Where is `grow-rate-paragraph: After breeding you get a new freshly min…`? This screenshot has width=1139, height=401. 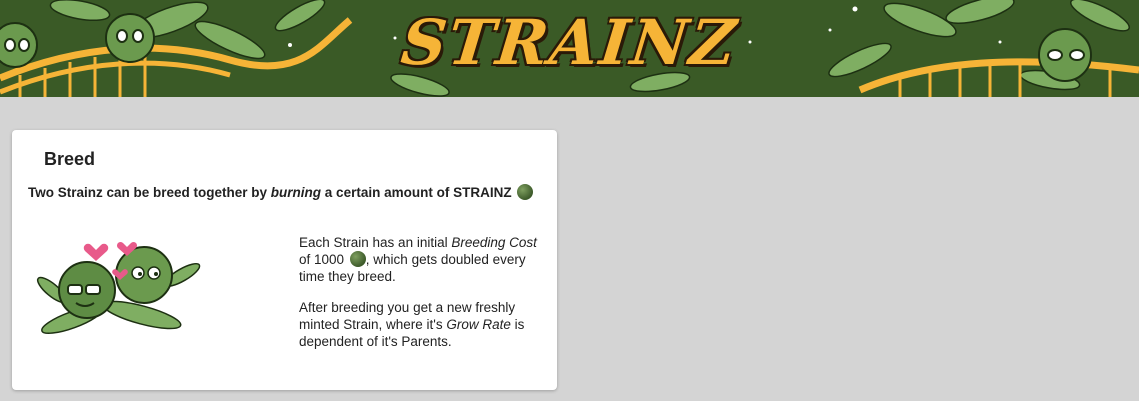 grow-rate-paragraph: After breeding you get a new freshly min… is located at coordinates (412, 324).